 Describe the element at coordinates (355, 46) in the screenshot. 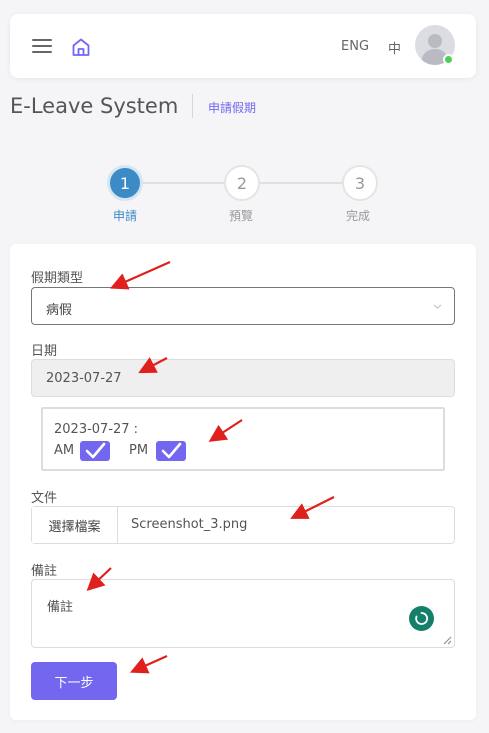

I see `language-english-button: ENG` at that location.